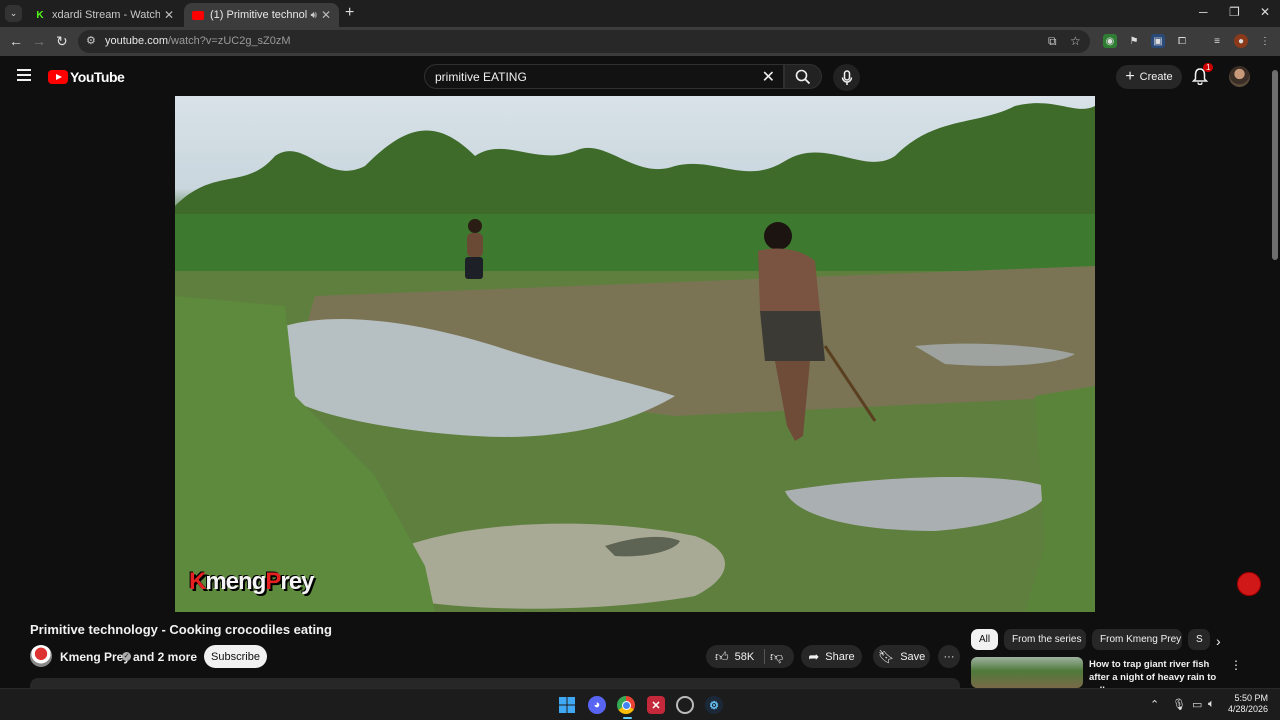 The height and width of the screenshot is (720, 1280). I want to click on obs-icon, so click(685, 705).